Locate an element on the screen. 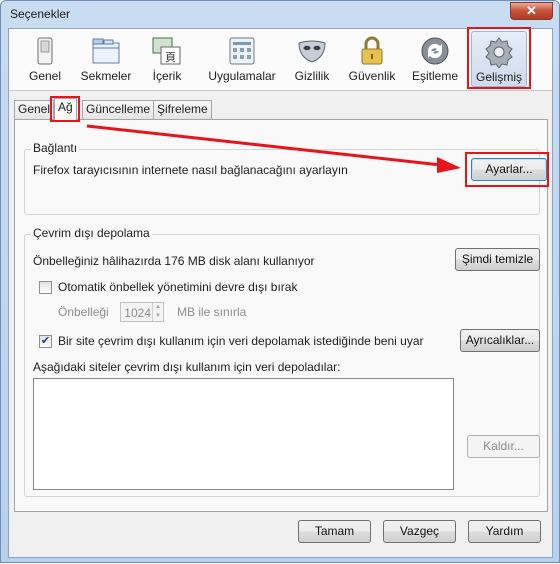 This screenshot has width=560, height=564. toolbar-item-sync: Eşitleme is located at coordinates (435, 59).